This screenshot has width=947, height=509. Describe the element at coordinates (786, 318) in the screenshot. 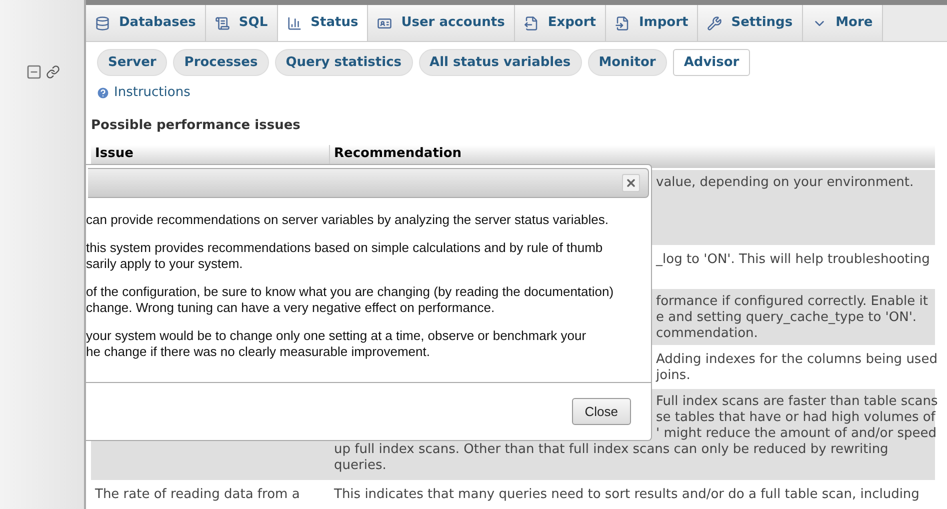

I see `recommendation-text: e and setting query_cache_type to 'ON'.` at that location.